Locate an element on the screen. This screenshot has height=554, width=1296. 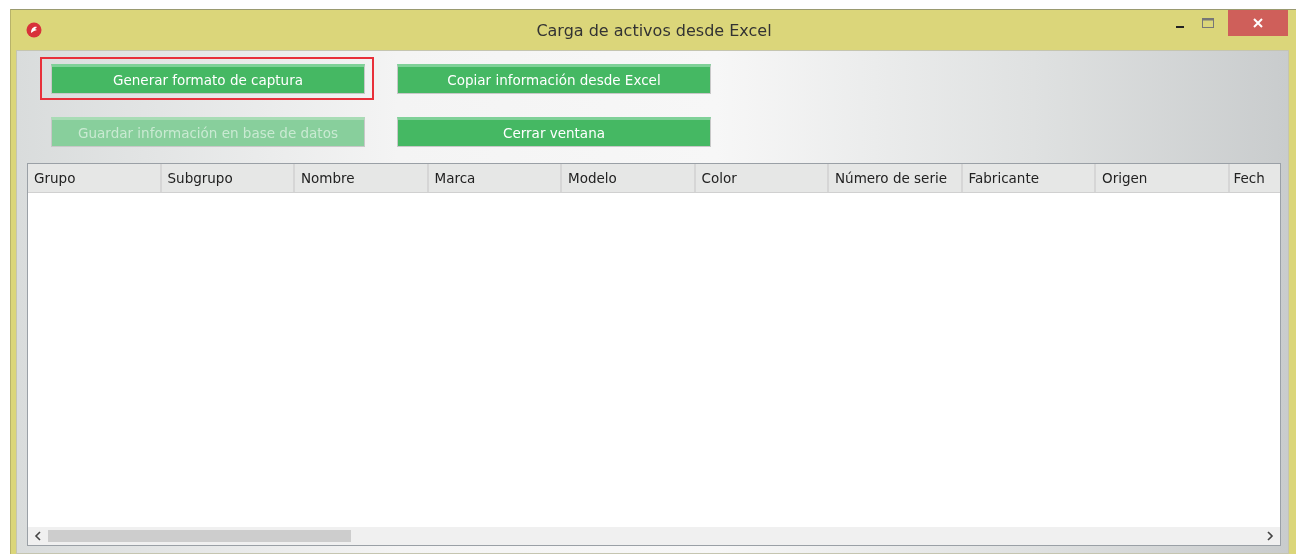
column-header: Marca is located at coordinates (495, 178).